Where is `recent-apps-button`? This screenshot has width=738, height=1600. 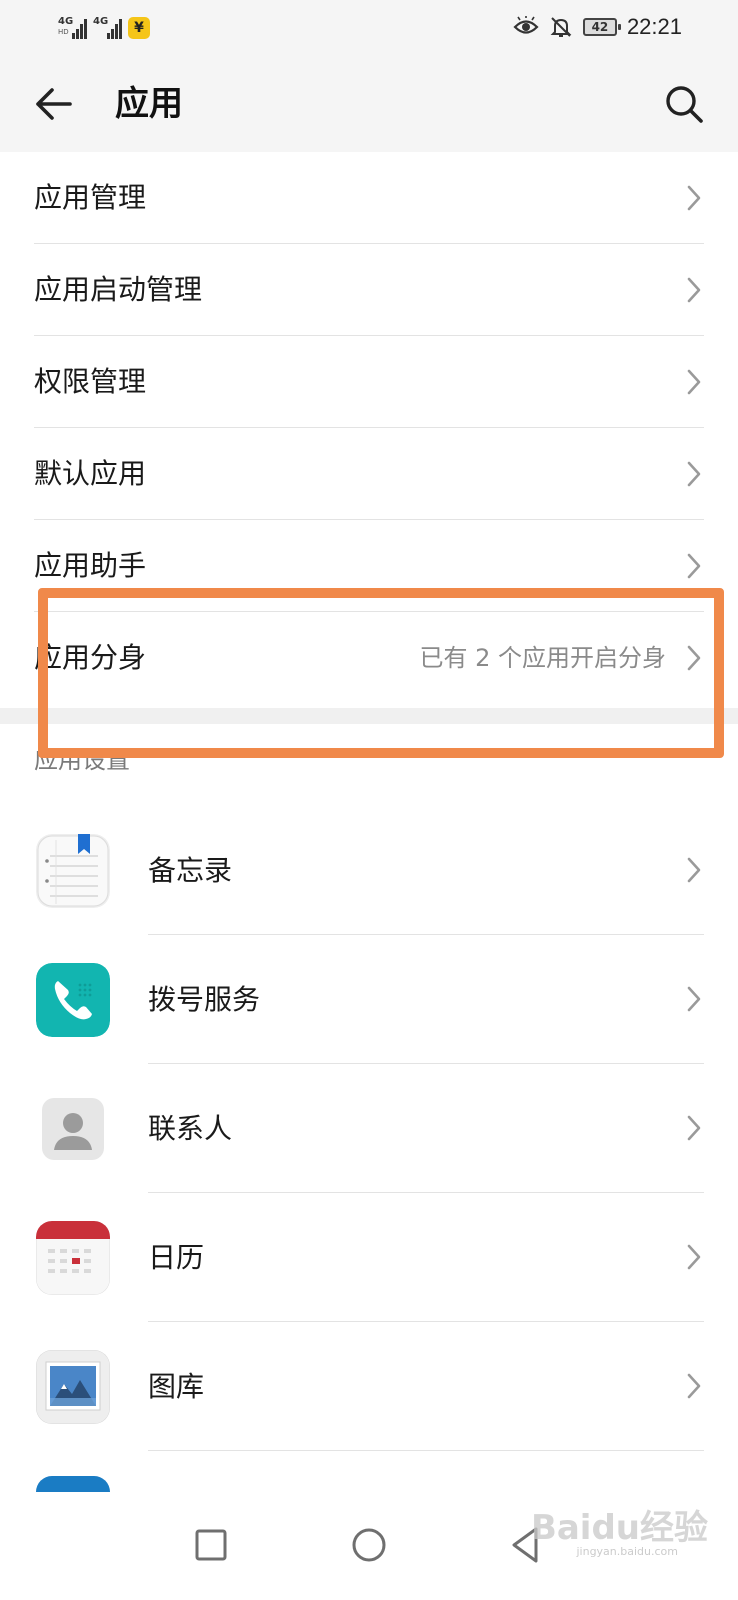 recent-apps-button is located at coordinates (211, 1545).